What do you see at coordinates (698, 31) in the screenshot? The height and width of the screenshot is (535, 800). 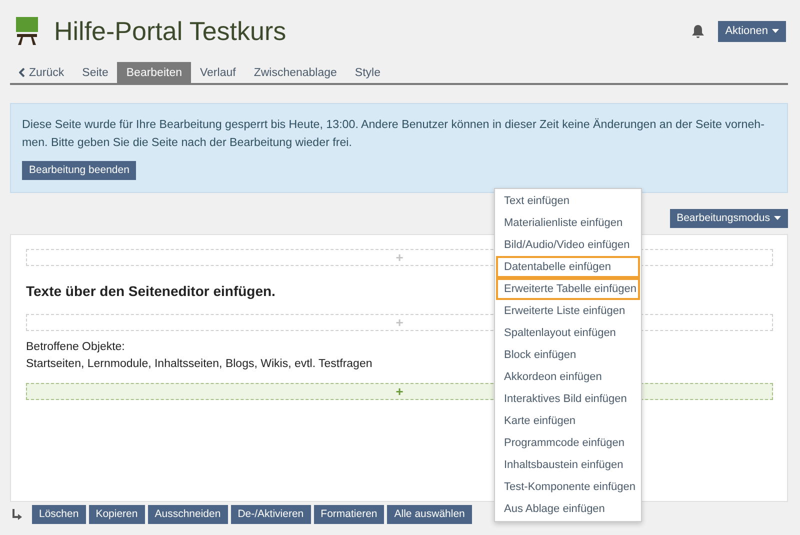 I see `bell-icon` at bounding box center [698, 31].